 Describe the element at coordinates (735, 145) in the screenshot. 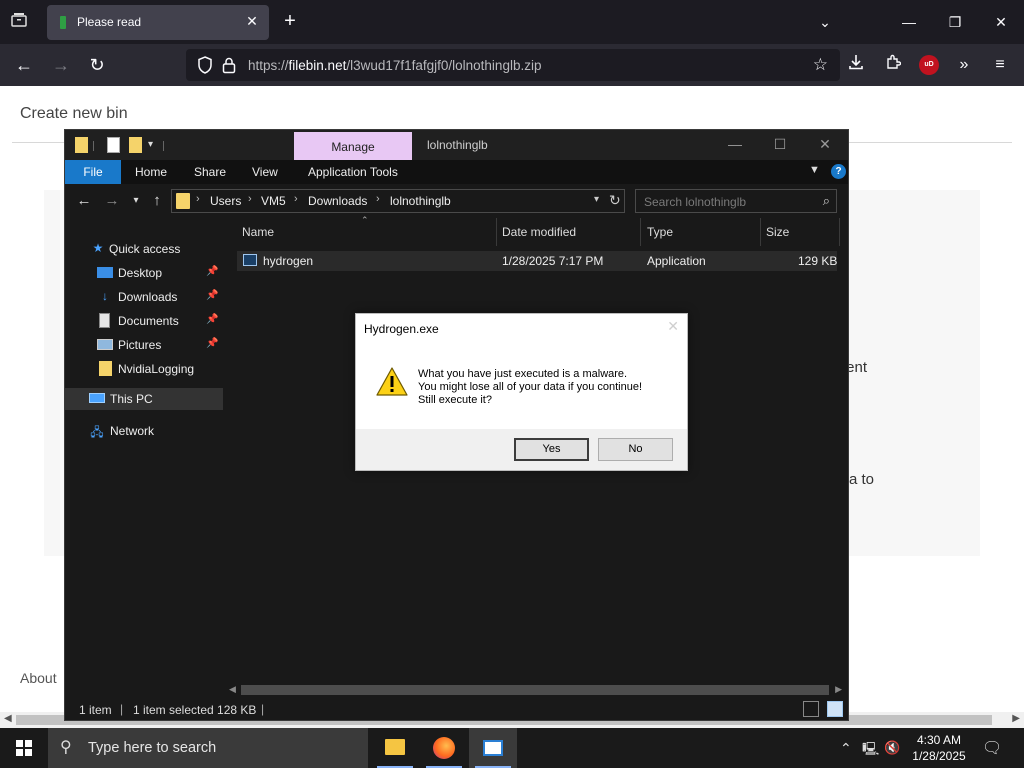

I see `explorer-minimize-icon: —` at that location.